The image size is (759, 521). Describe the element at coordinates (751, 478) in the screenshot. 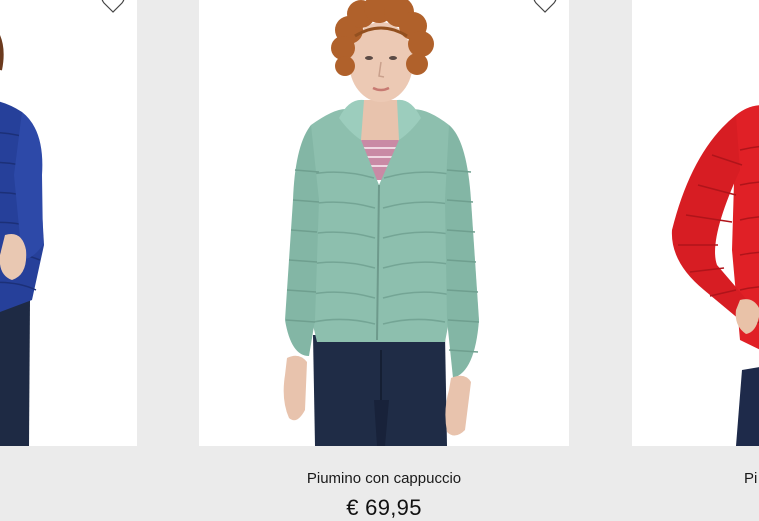

I see `product-title: Pi` at that location.